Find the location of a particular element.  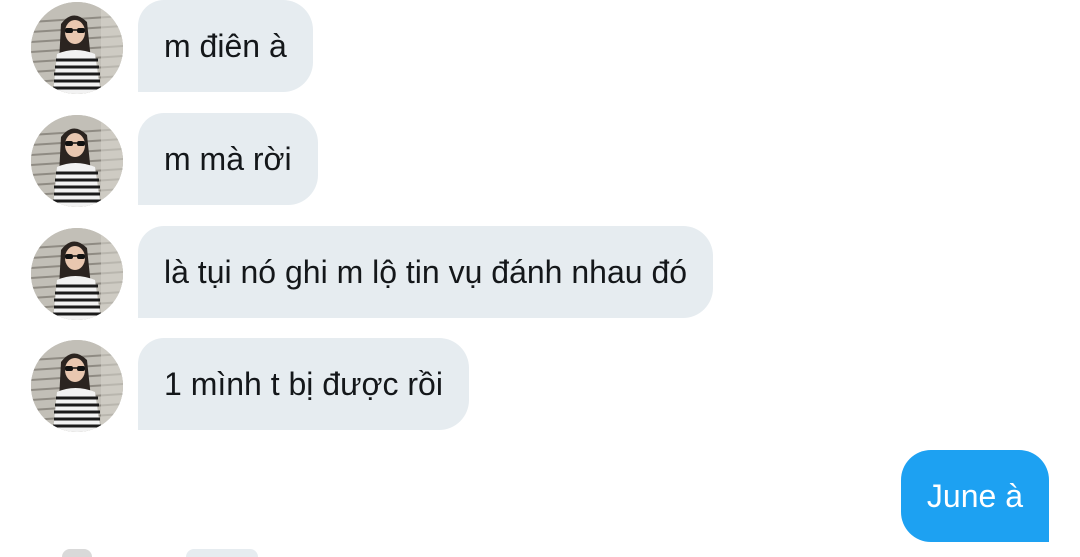

incoming-bubble: là tụi nó ghi m lộ tin vụ đánh nhau đó is located at coordinates (426, 272).